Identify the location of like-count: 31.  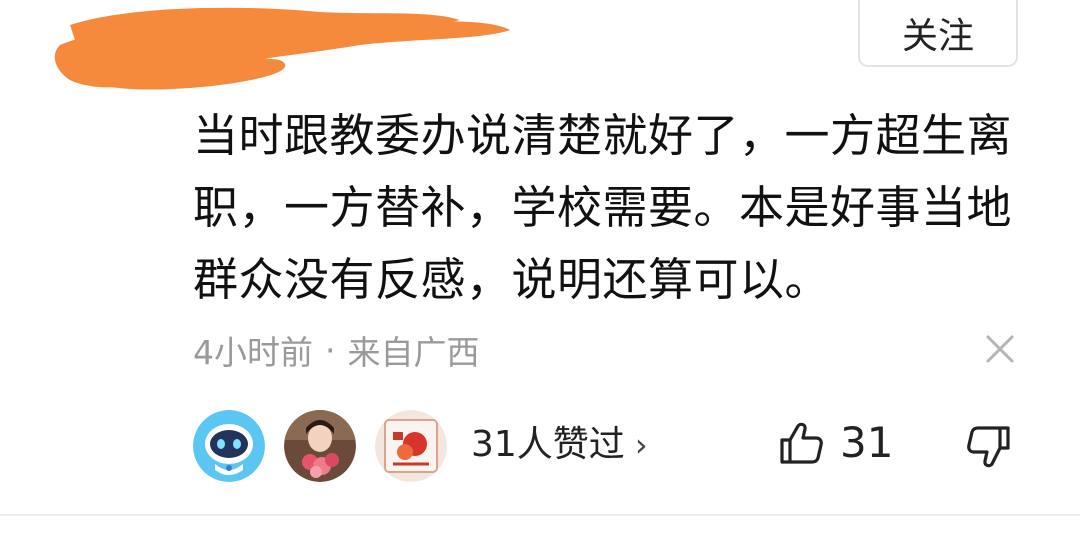
(867, 442).